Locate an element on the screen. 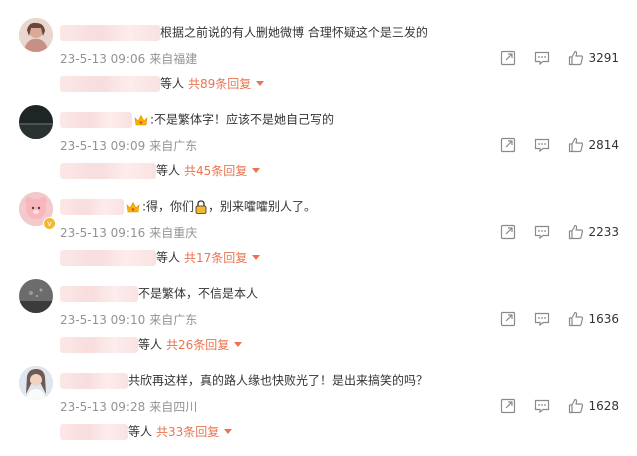 The width and height of the screenshot is (637, 456). comment-body: 根据之前说的有人删她微博 合理怀疑这个是三发的 is located at coordinates (244, 32).